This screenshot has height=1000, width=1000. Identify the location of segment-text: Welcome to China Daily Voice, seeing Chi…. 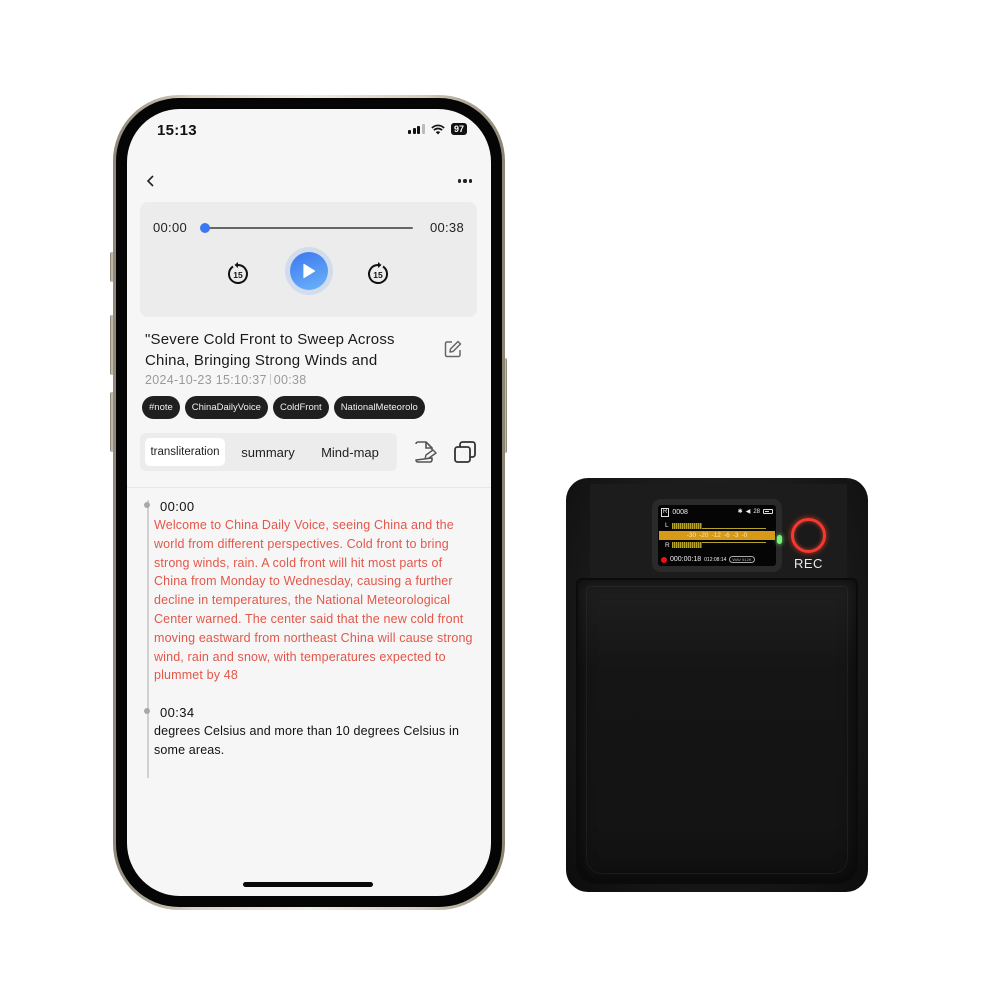
(313, 600).